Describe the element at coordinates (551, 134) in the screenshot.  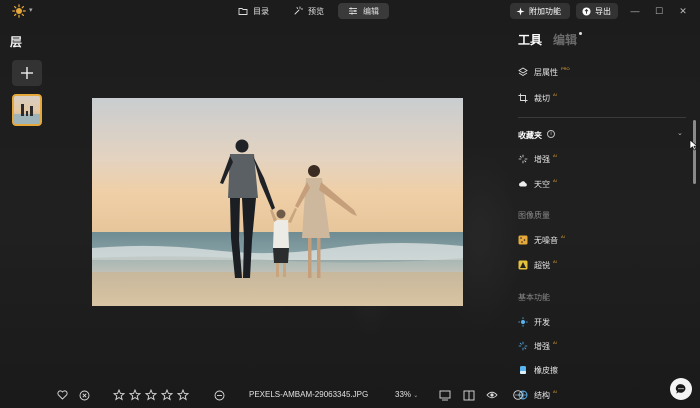
I see `info-icon: i` at that location.